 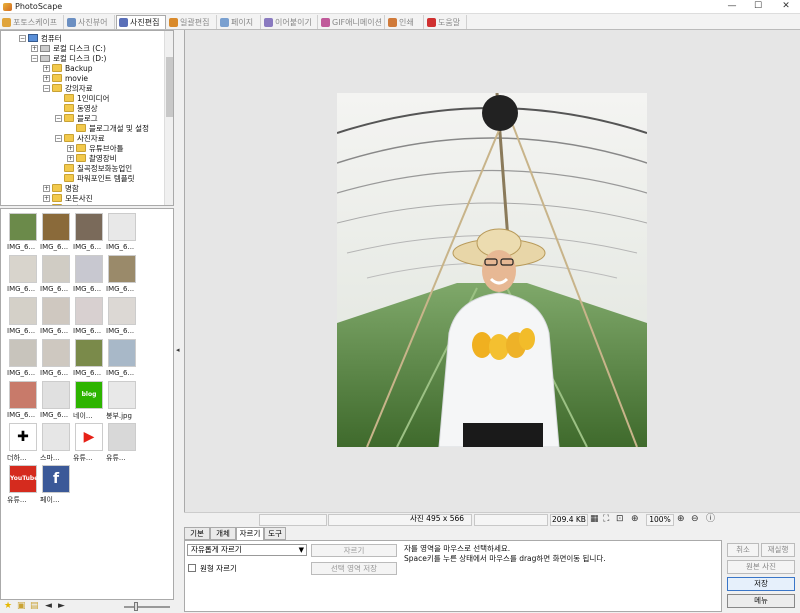 What do you see at coordinates (92, 158) in the screenshot?
I see `tree-item: + 촬영장비` at bounding box center [92, 158].